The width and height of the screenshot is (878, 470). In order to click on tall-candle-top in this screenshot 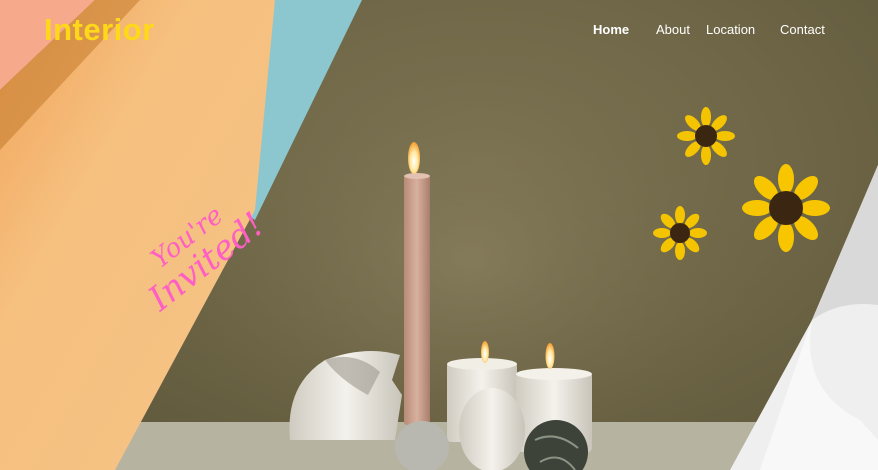, I will do `click(417, 176)`.